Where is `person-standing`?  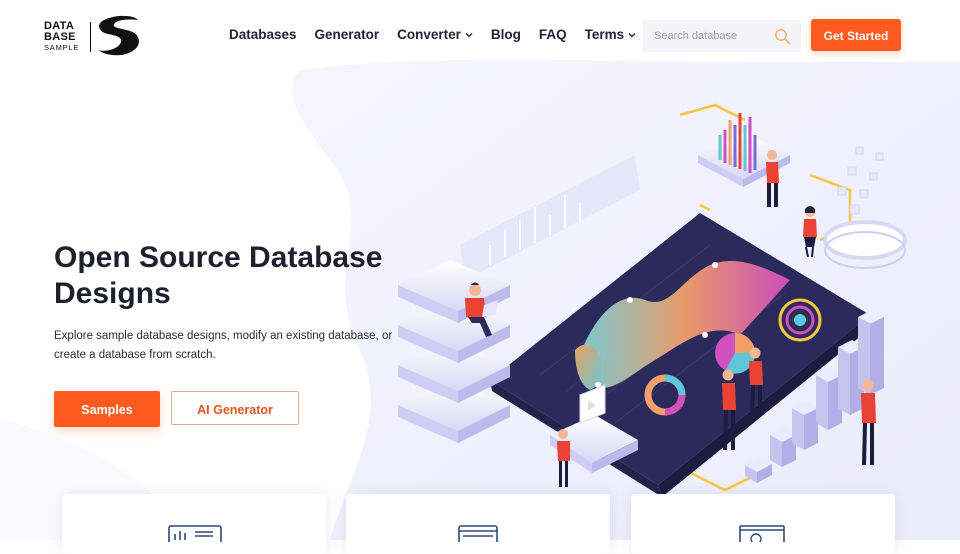 person-standing is located at coordinates (810, 232).